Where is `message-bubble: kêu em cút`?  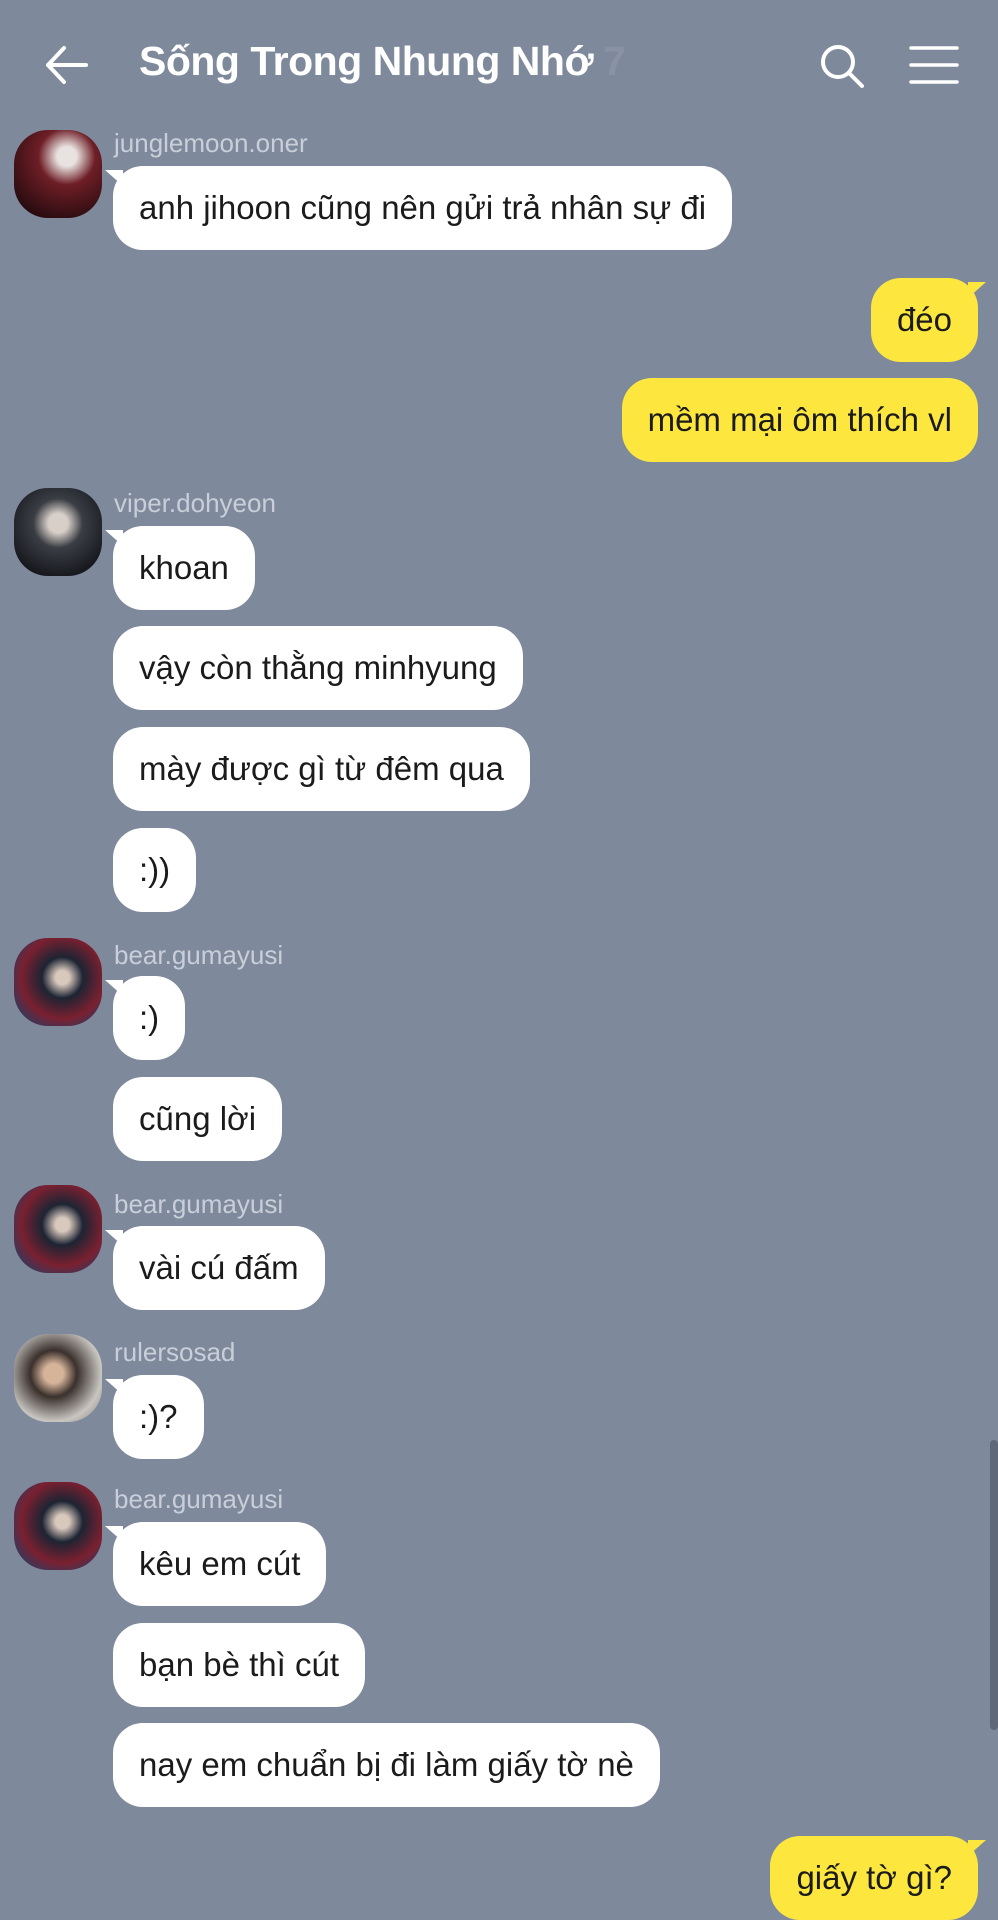
message-bubble: kêu em cút is located at coordinates (215, 1564).